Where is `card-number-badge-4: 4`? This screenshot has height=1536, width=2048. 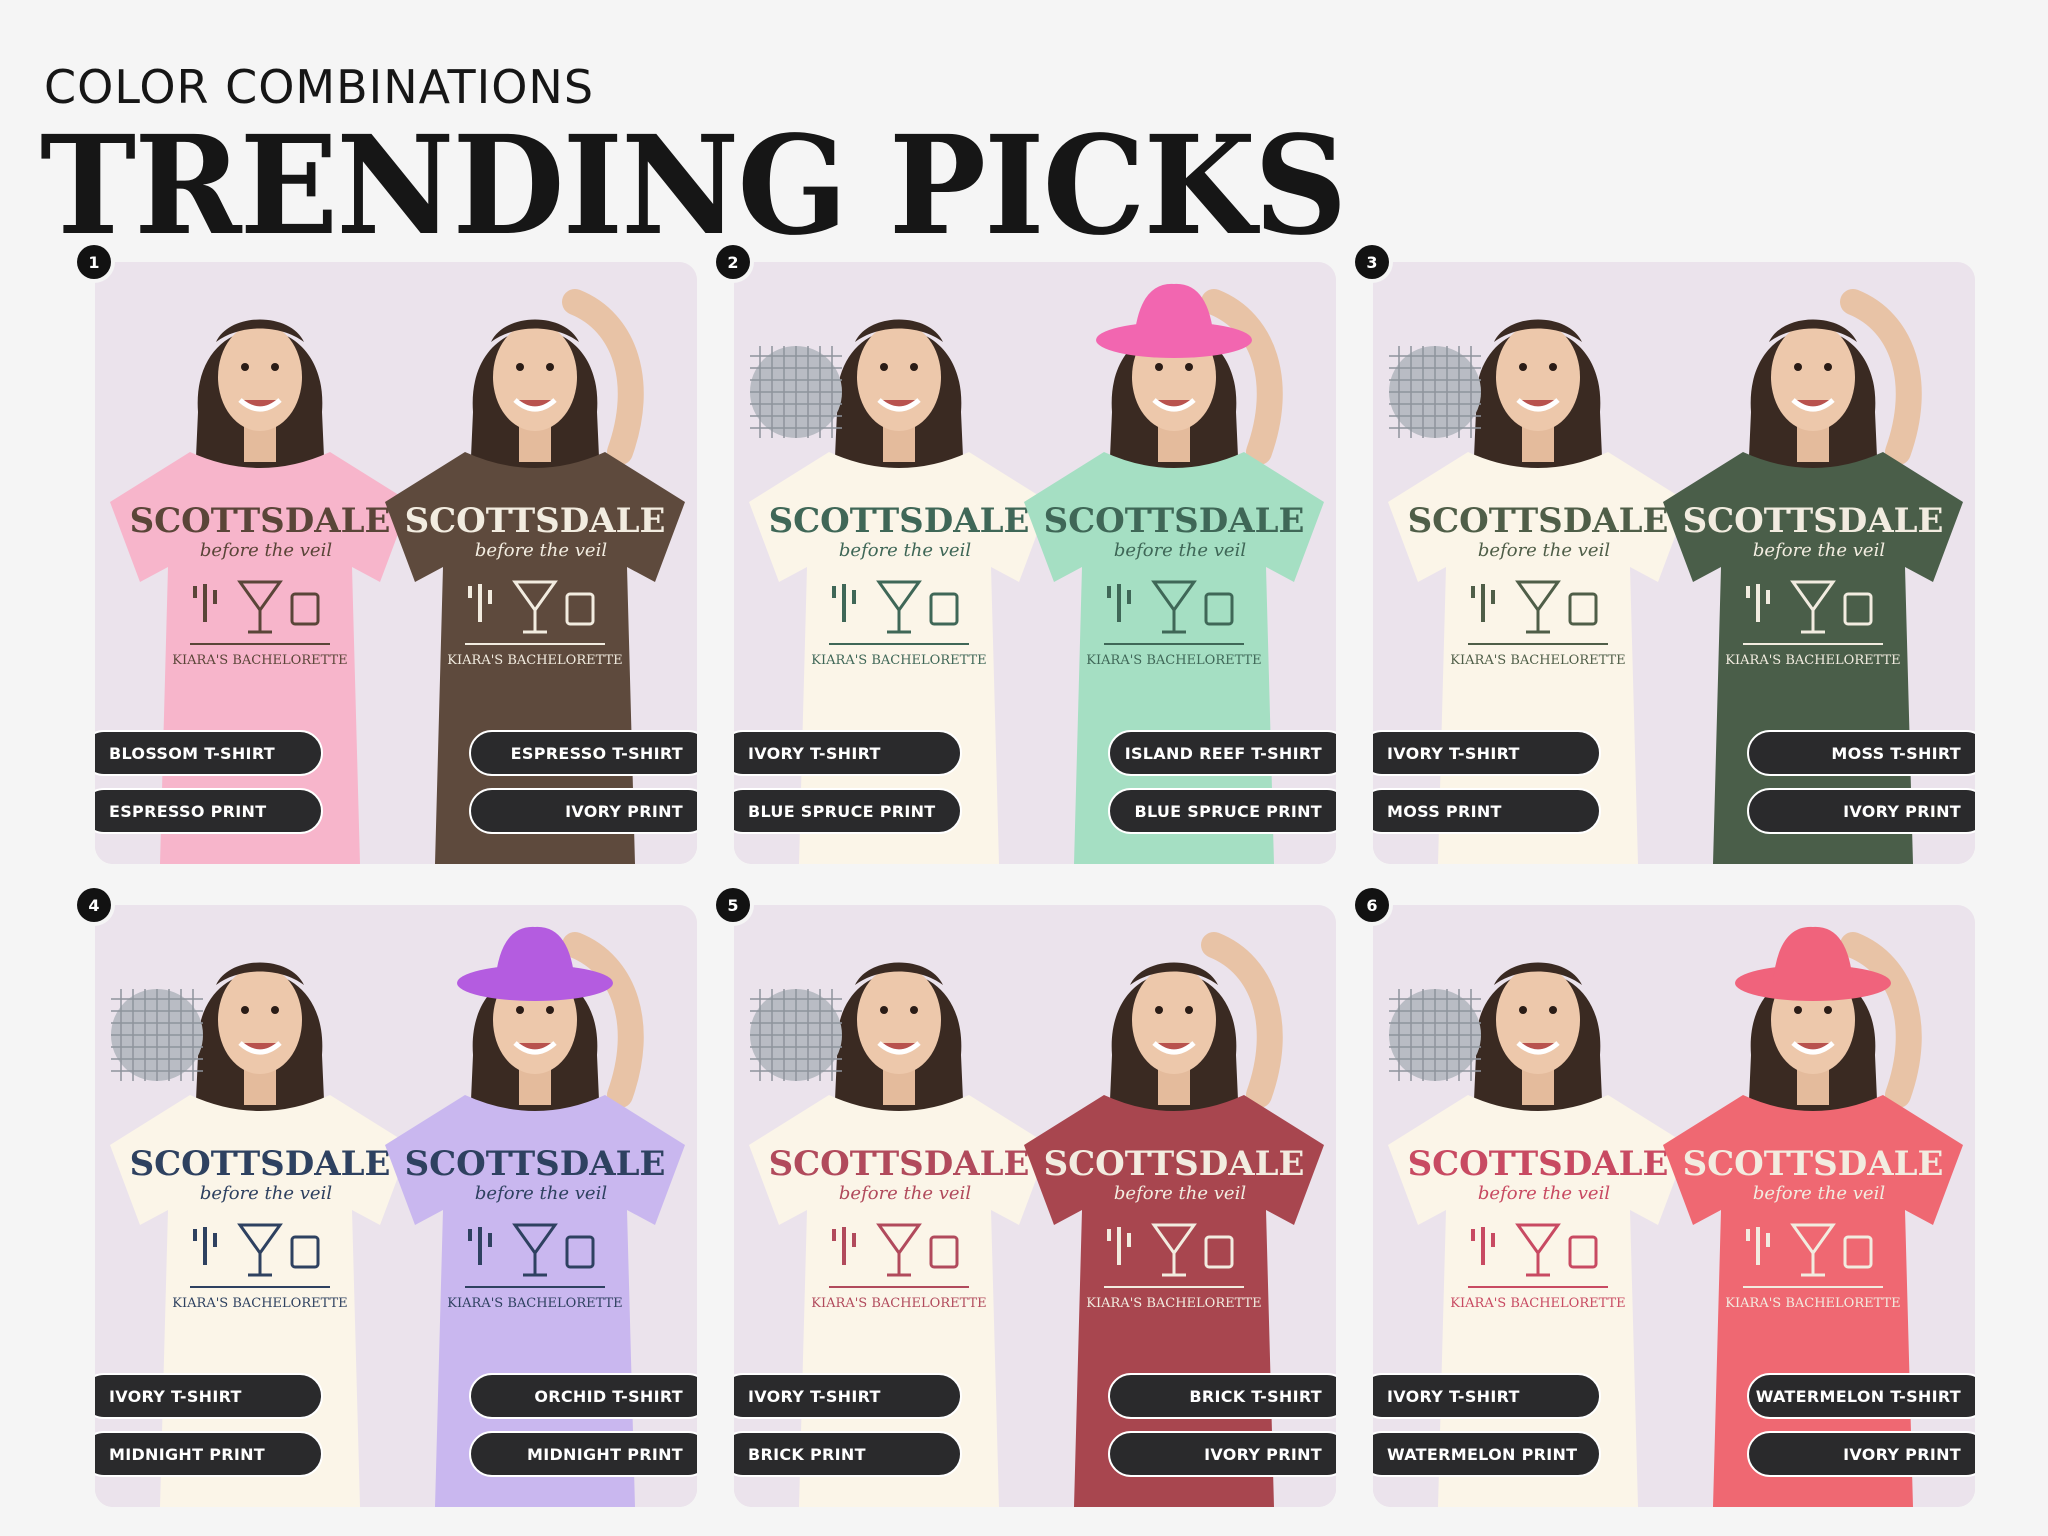 card-number-badge-4: 4 is located at coordinates (94, 905).